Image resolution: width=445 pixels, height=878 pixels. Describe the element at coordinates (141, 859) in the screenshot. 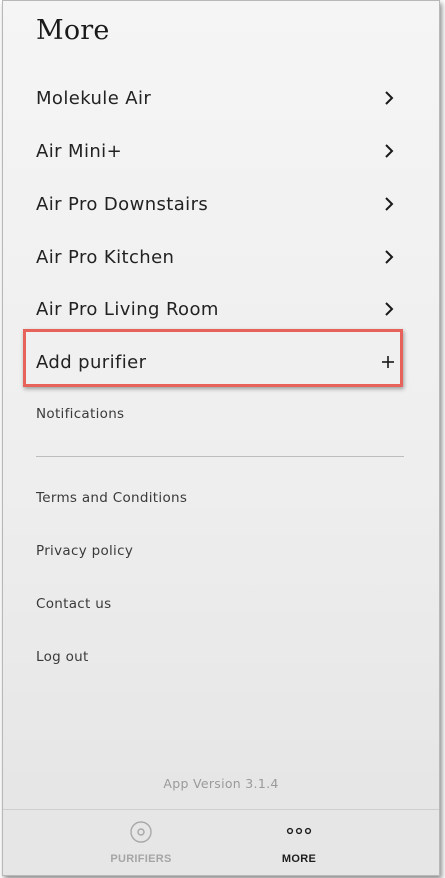

I see `tab-purifiers-label: PURIFIERS` at that location.